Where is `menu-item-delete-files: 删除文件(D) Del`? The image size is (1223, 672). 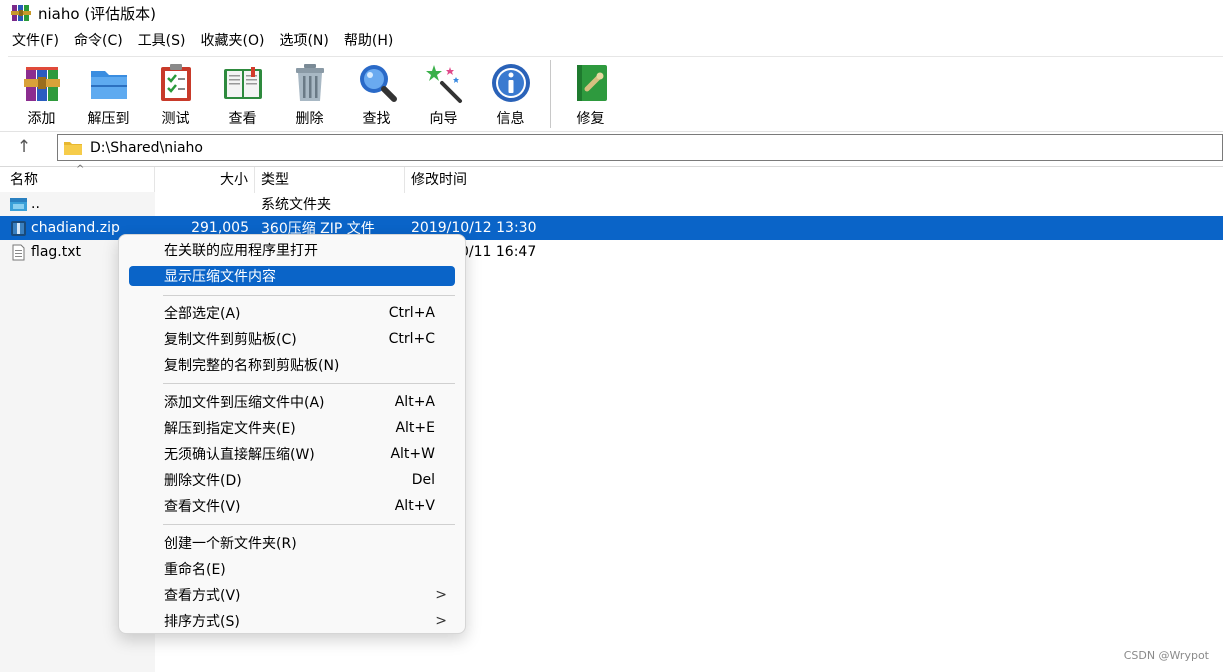 menu-item-delete-files: 删除文件(D) Del is located at coordinates (292, 480).